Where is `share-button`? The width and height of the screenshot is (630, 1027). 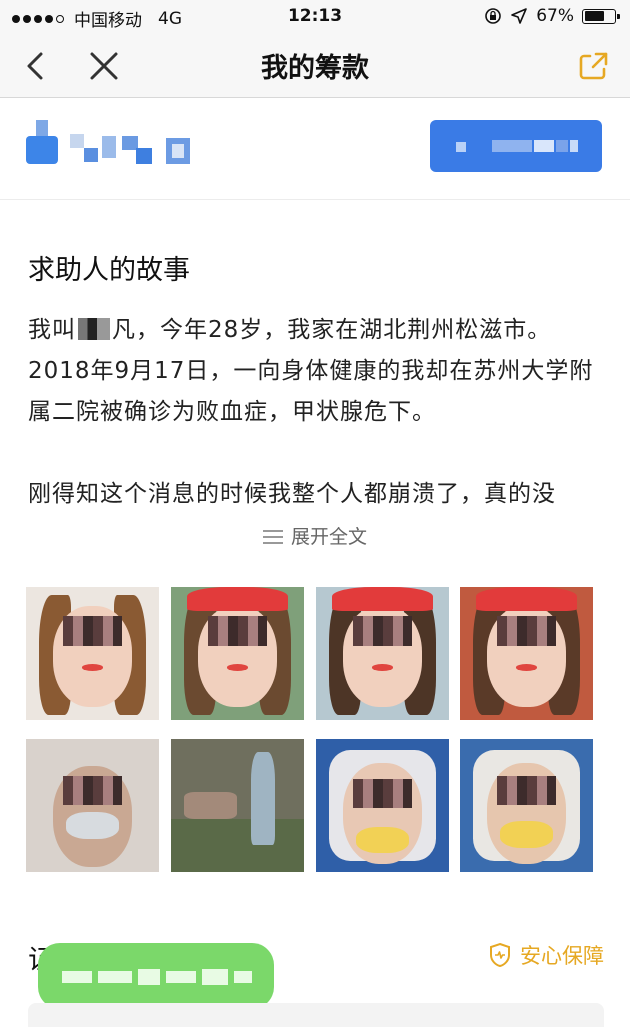 share-button is located at coordinates (594, 66).